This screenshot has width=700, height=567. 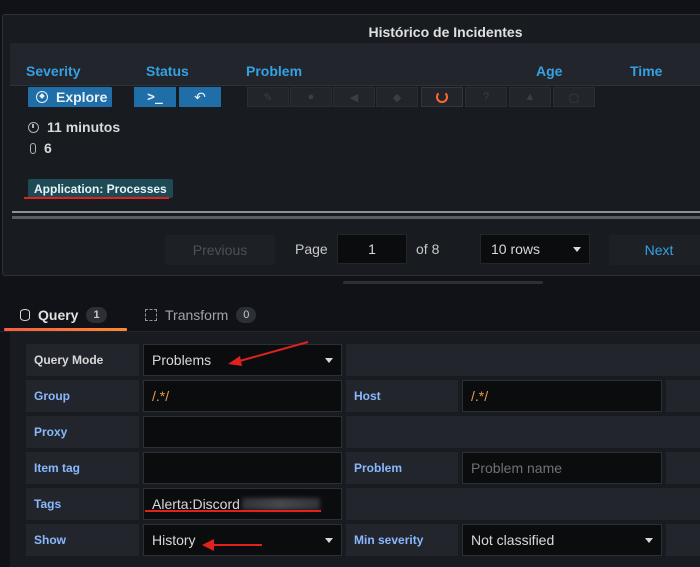 I want to click on item-tag-input, so click(x=242, y=468).